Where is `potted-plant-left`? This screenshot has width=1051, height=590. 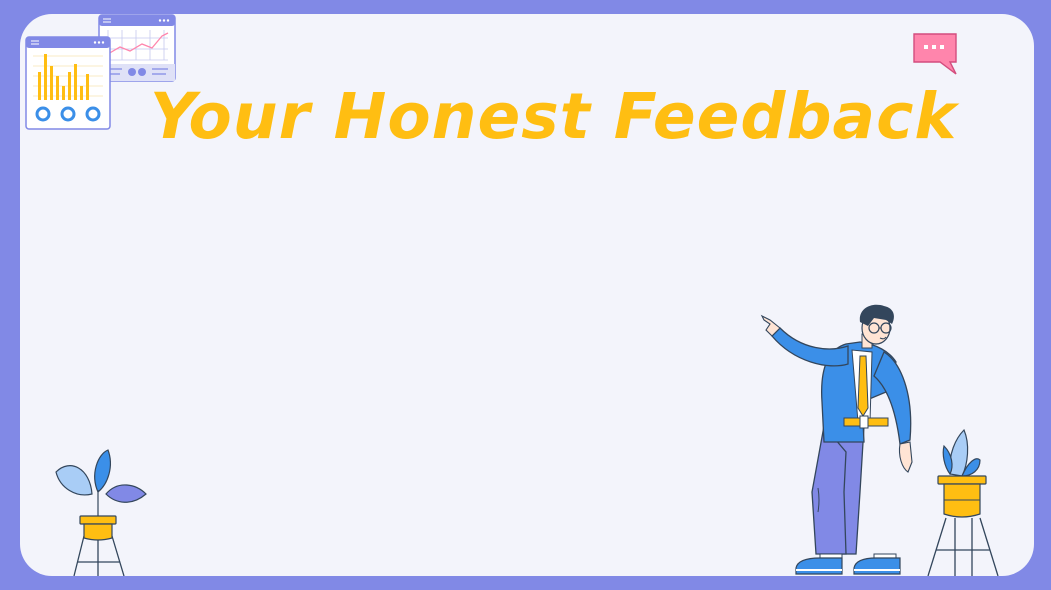
potted-plant-left is located at coordinates (101, 512).